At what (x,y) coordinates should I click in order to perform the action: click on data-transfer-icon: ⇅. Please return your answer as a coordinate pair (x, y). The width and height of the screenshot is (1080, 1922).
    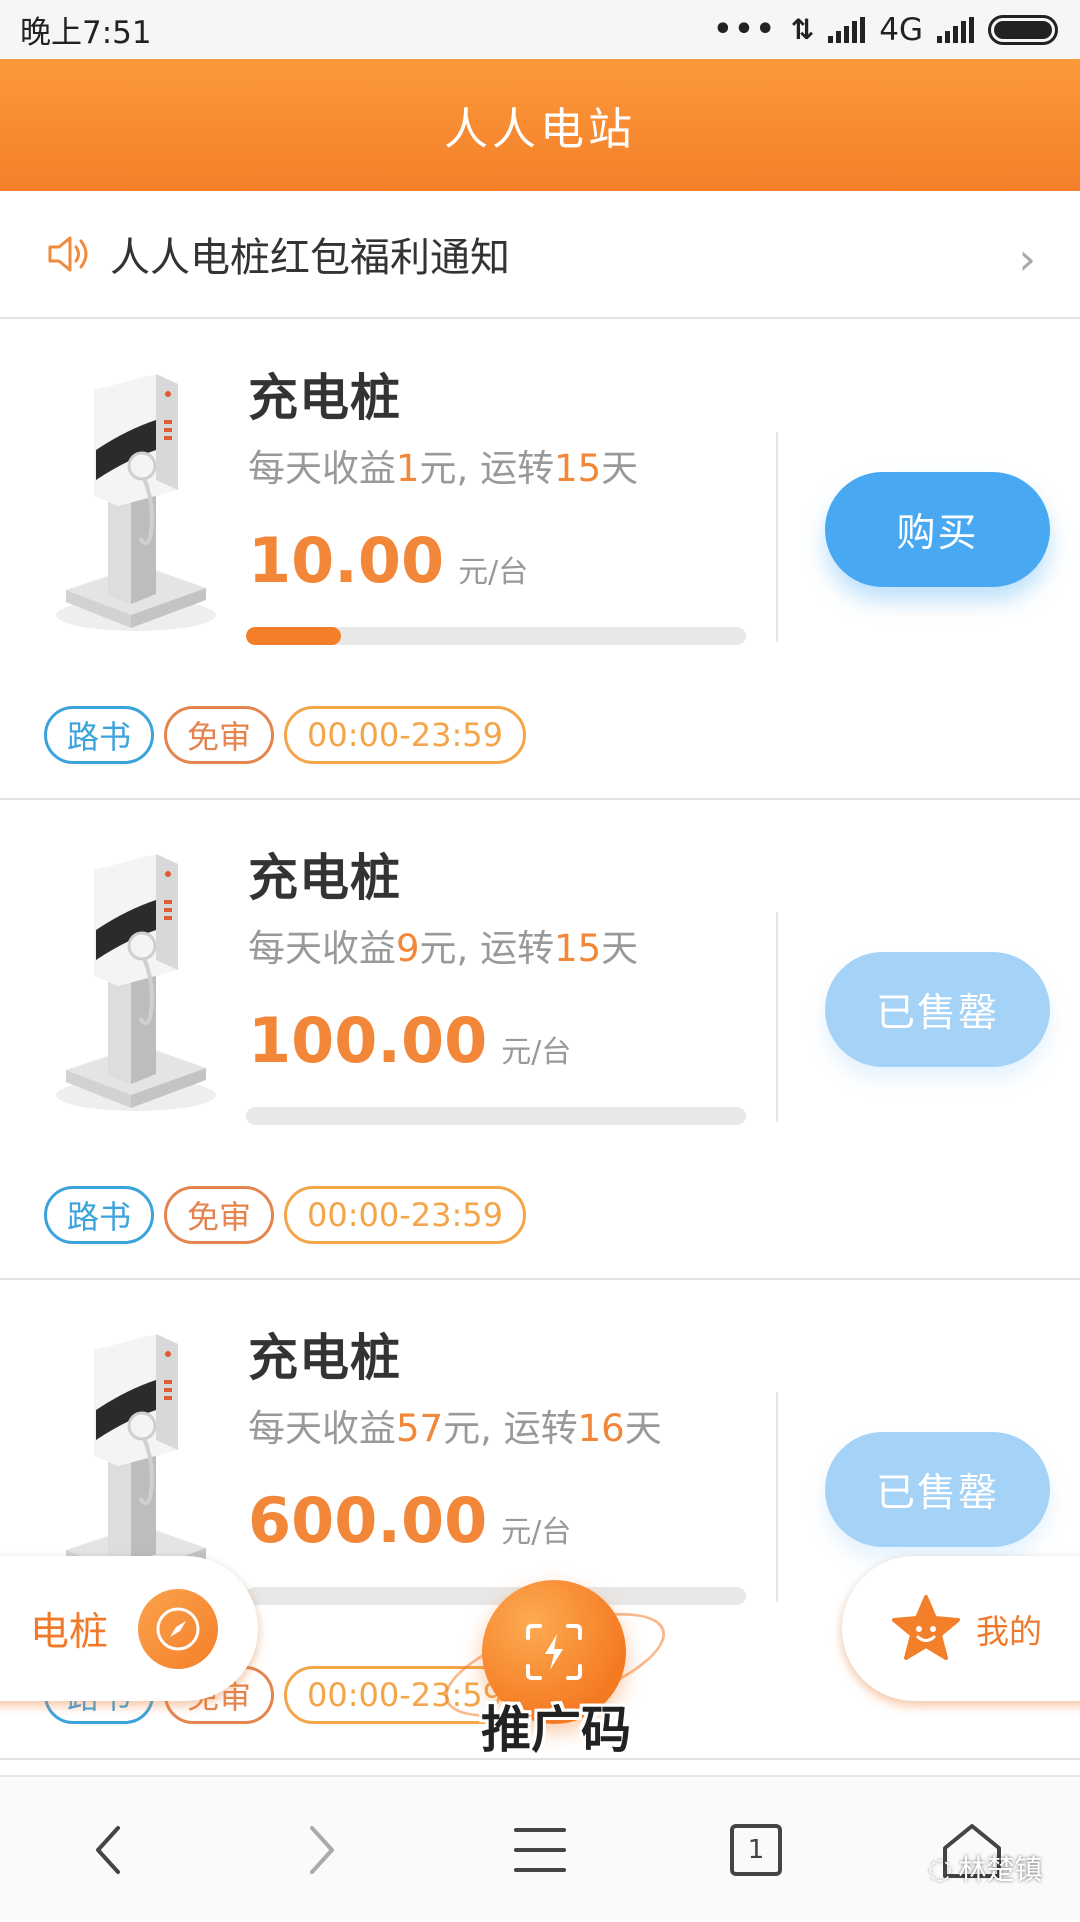
    Looking at the image, I should click on (802, 29).